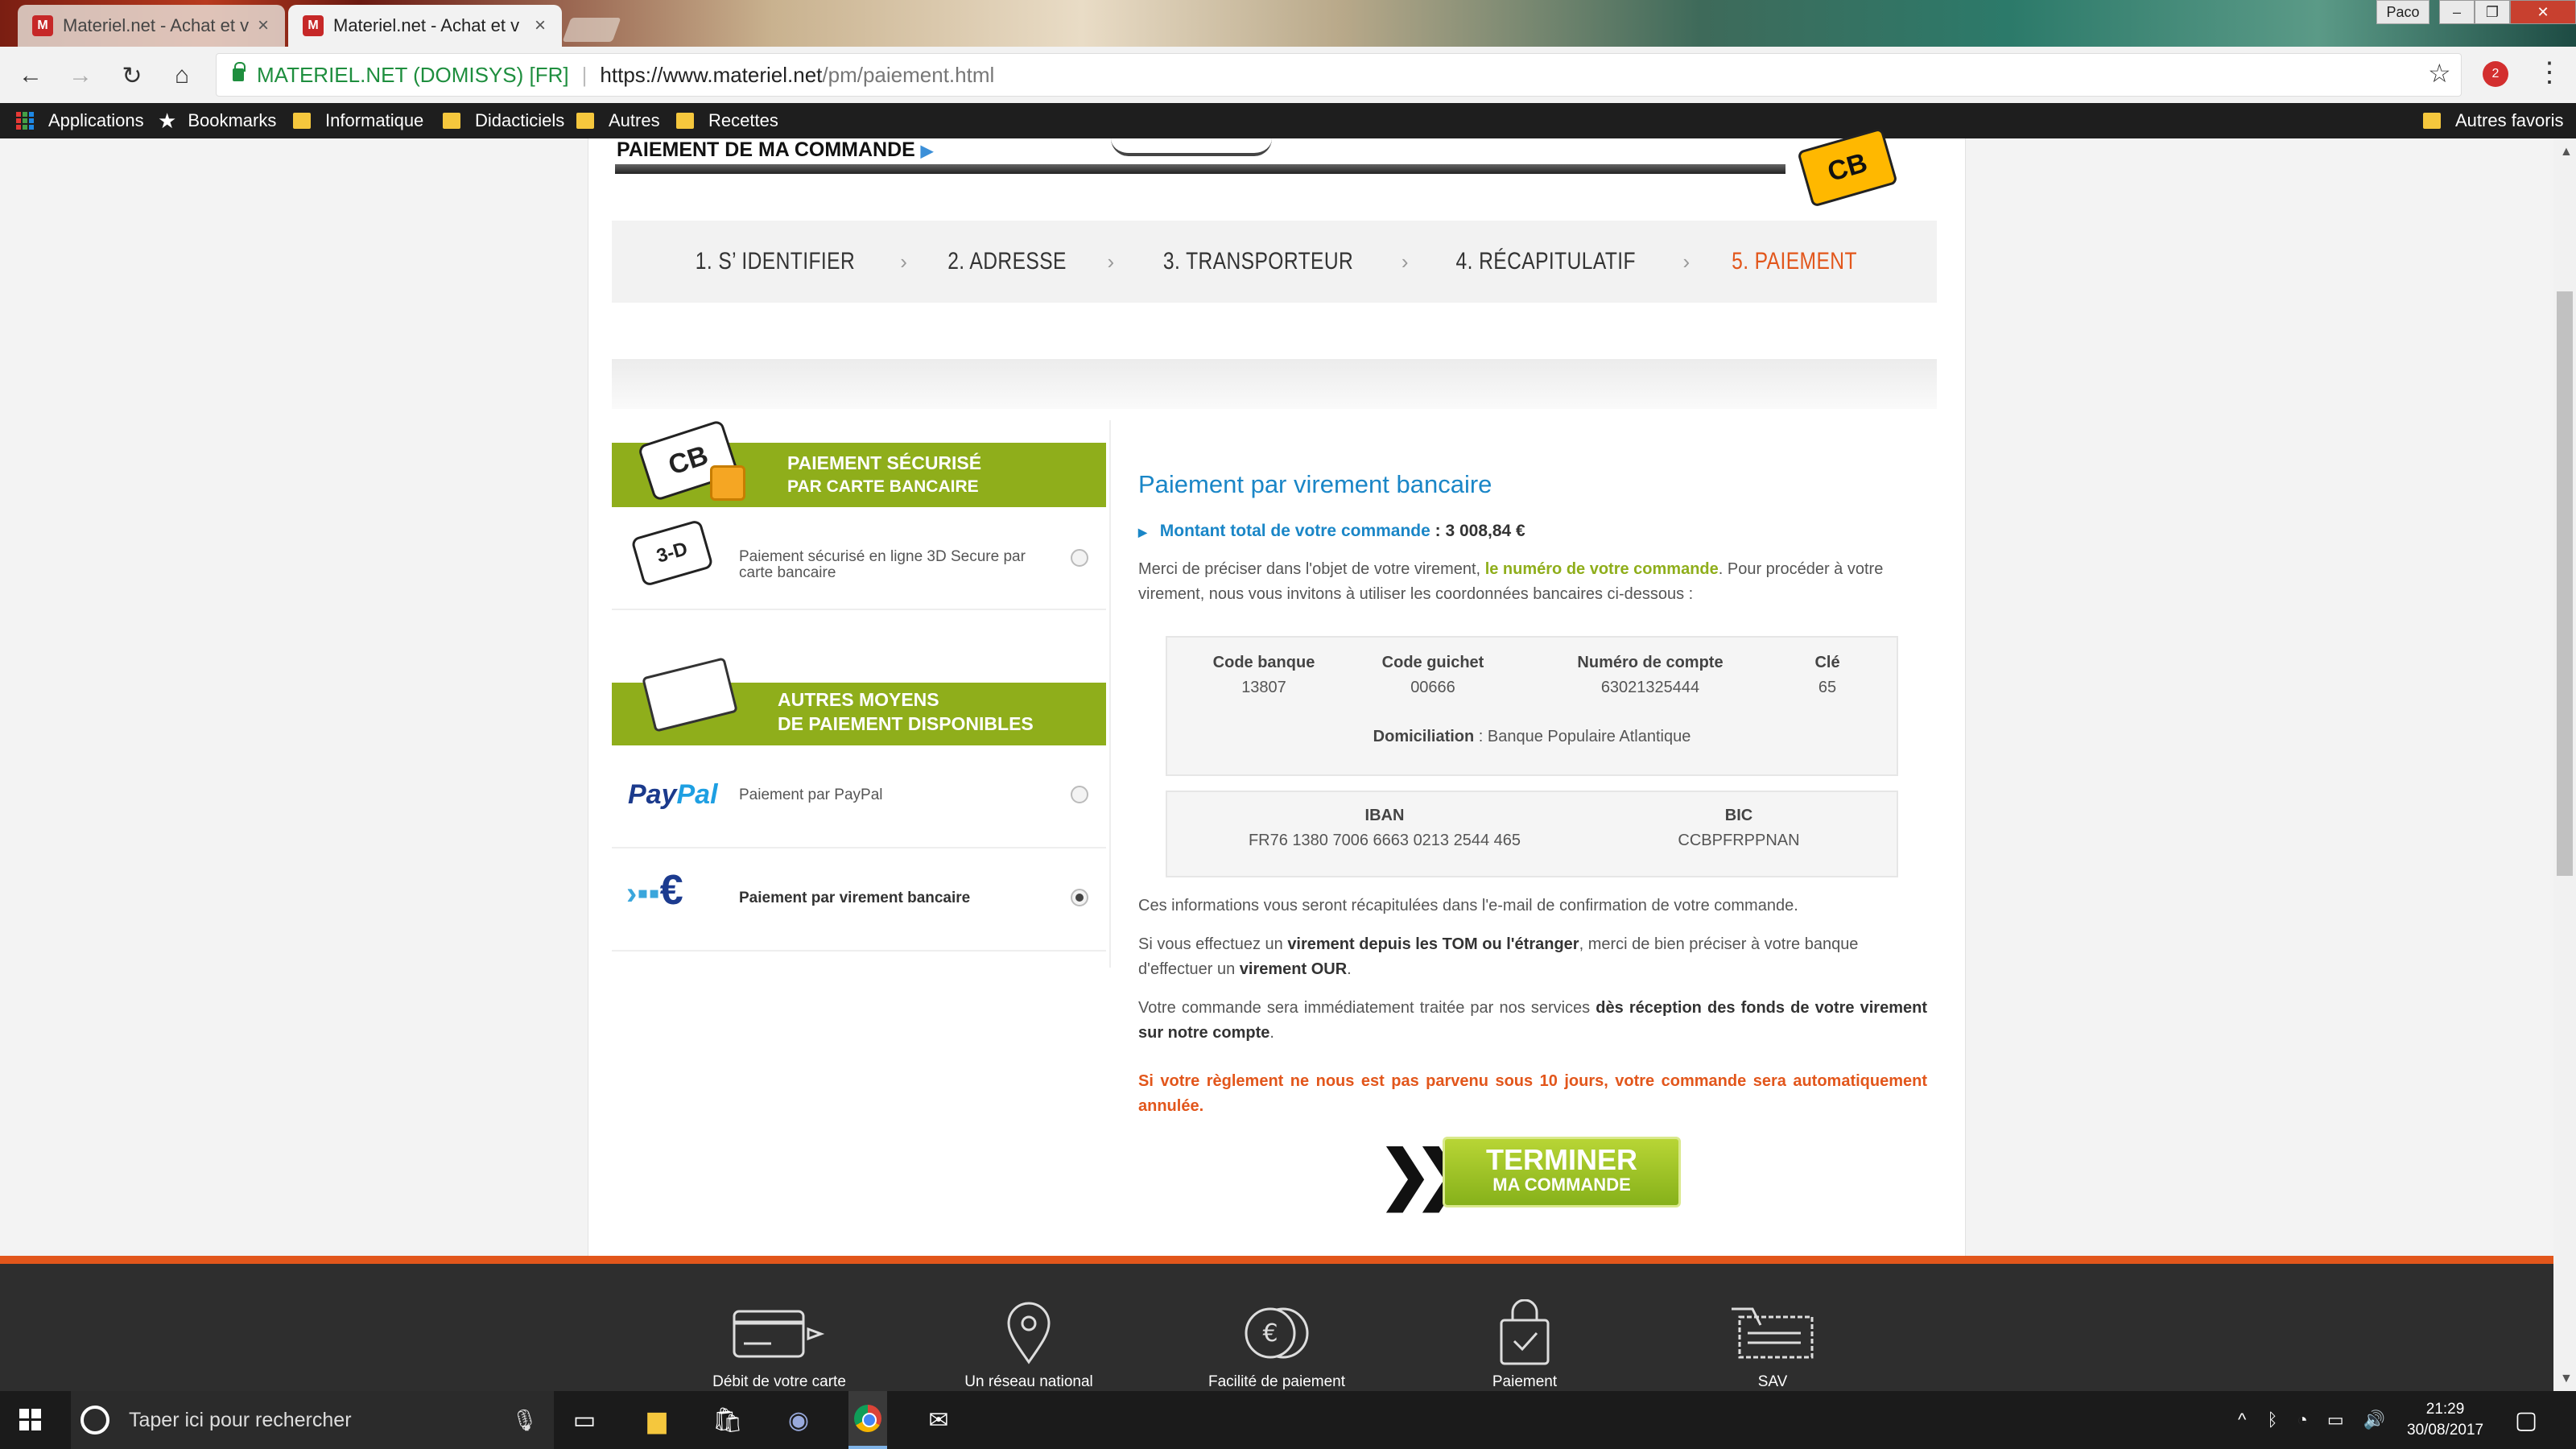 This screenshot has height=1449, width=2576. What do you see at coordinates (232, 120) in the screenshot?
I see `bookmark-label: Bookmarks` at bounding box center [232, 120].